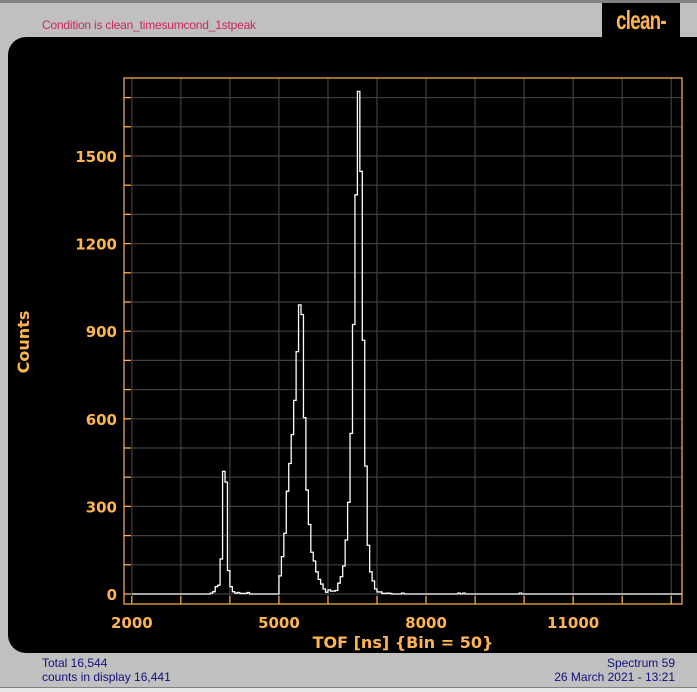 Image resolution: width=697 pixels, height=692 pixels. I want to click on y-tick-label: 1200, so click(96, 245).